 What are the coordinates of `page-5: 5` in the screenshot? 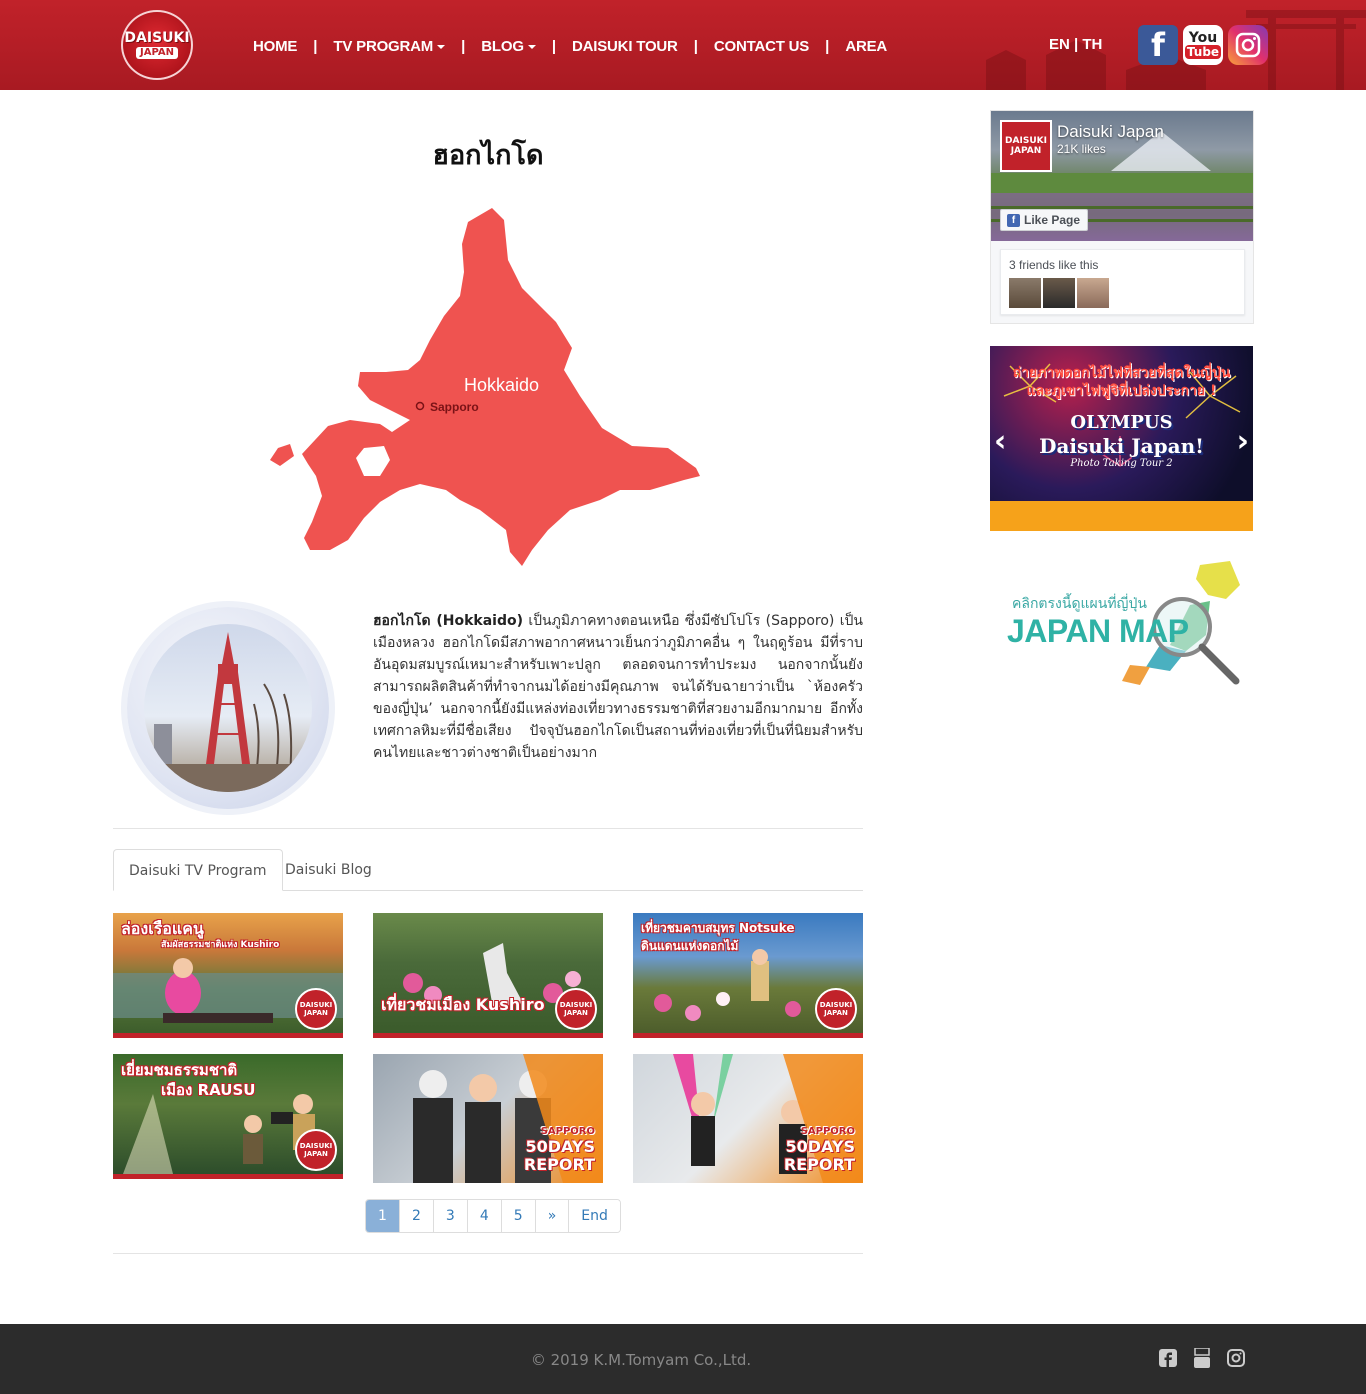 It's located at (517, 1216).